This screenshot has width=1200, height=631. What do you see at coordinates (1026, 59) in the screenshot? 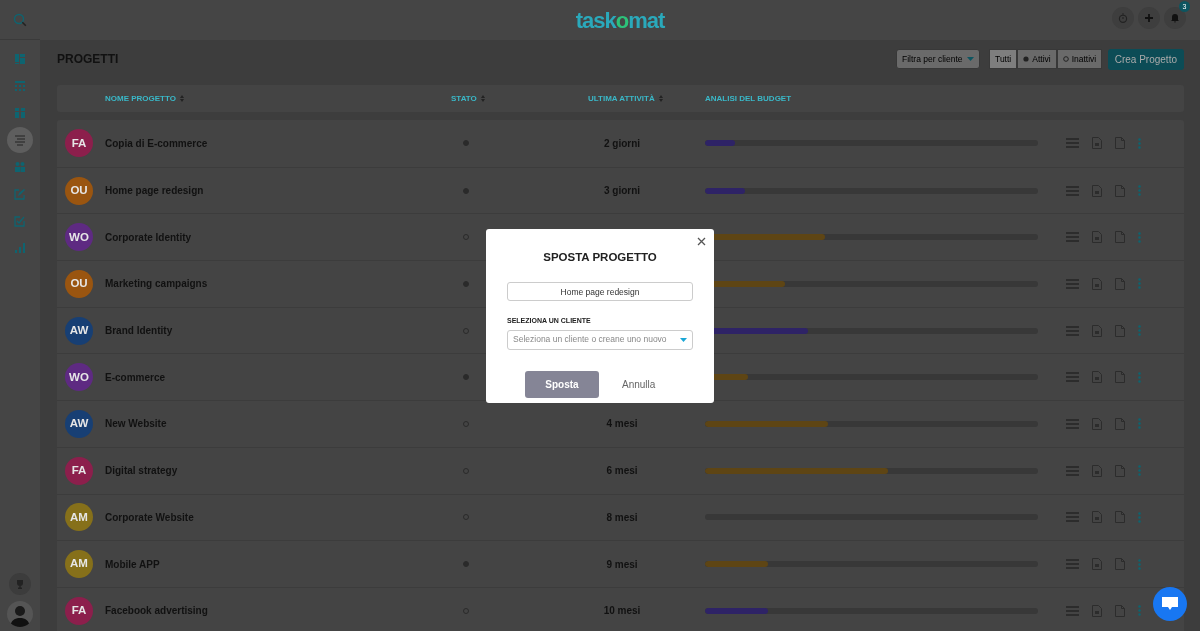
I see `filled-dot-icon` at bounding box center [1026, 59].